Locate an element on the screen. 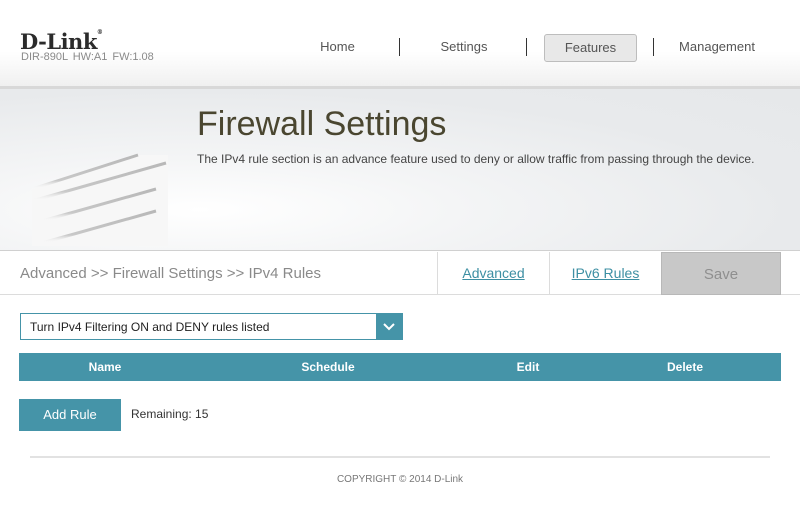 Image resolution: width=800 pixels, height=507 pixels. nav-management: Management is located at coordinates (717, 48).